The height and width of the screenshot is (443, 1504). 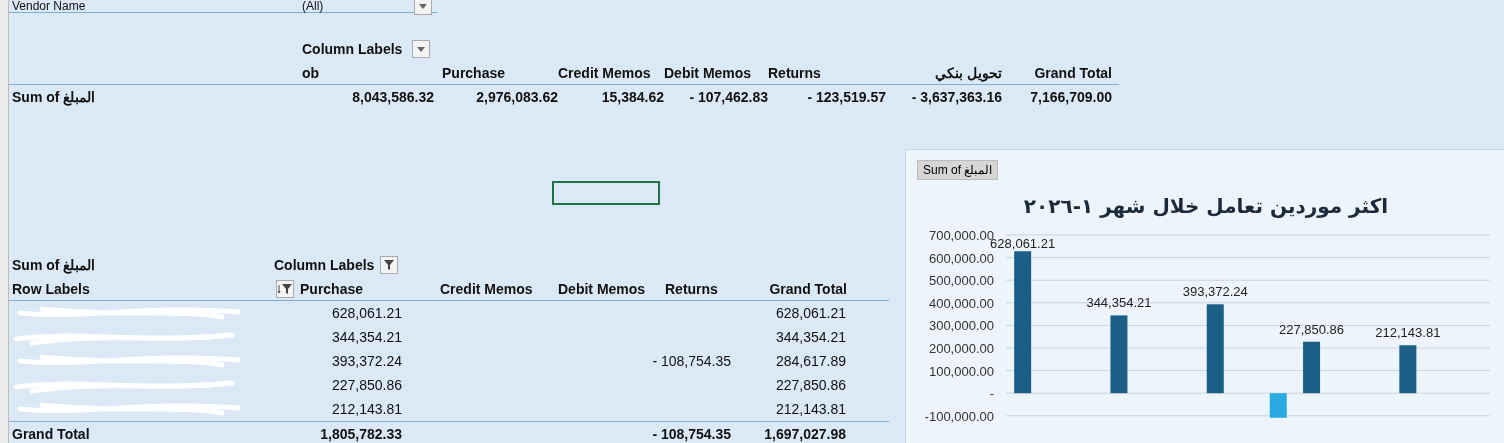 What do you see at coordinates (810, 361) in the screenshot?
I see `table-cell-text: 284,617.89` at bounding box center [810, 361].